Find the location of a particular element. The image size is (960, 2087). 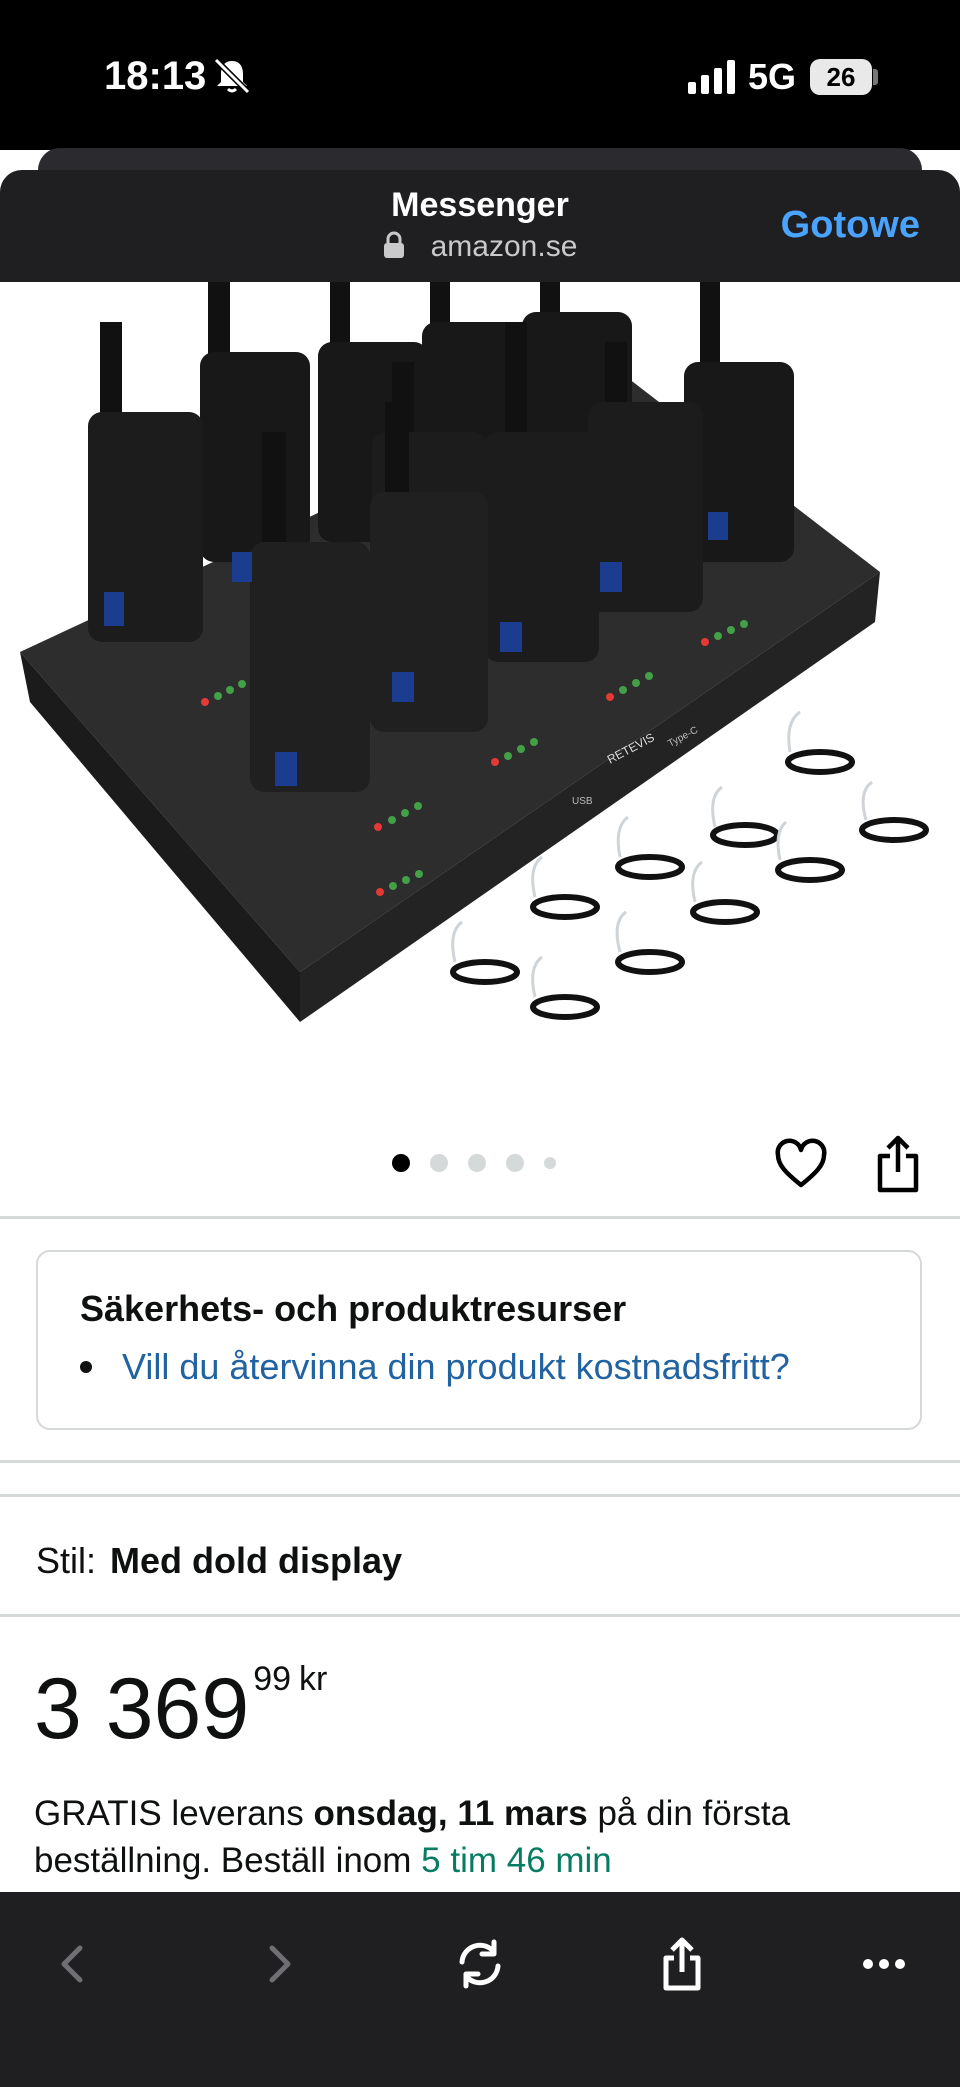

browser-toolbar is located at coordinates (480, 1989).